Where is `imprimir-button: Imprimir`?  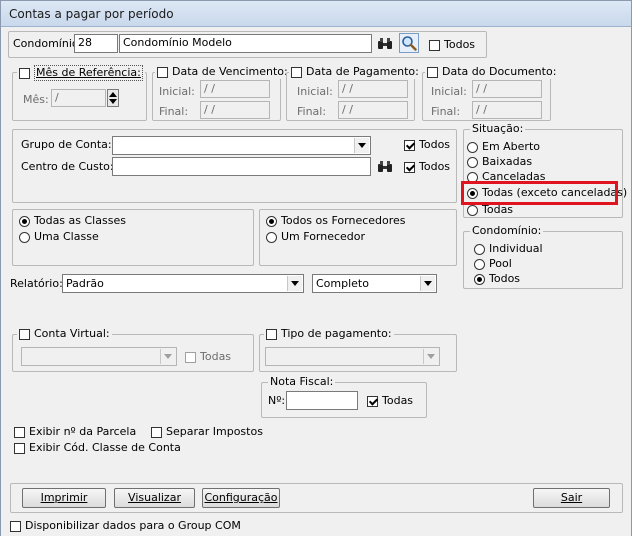 imprimir-button: Imprimir is located at coordinates (64, 498).